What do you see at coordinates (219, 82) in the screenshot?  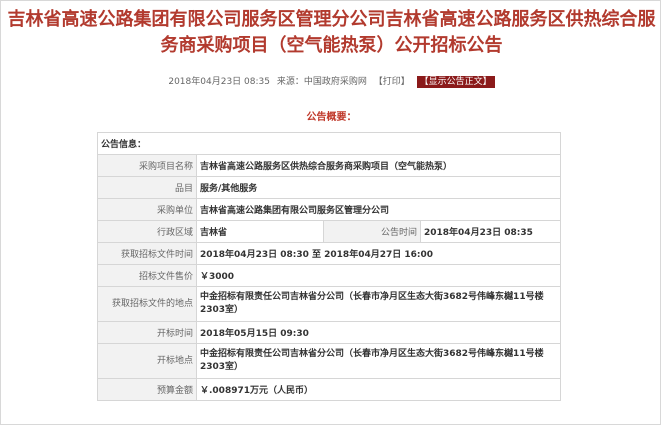 I see `publish-datetime: 2018年04月23日 08:35` at bounding box center [219, 82].